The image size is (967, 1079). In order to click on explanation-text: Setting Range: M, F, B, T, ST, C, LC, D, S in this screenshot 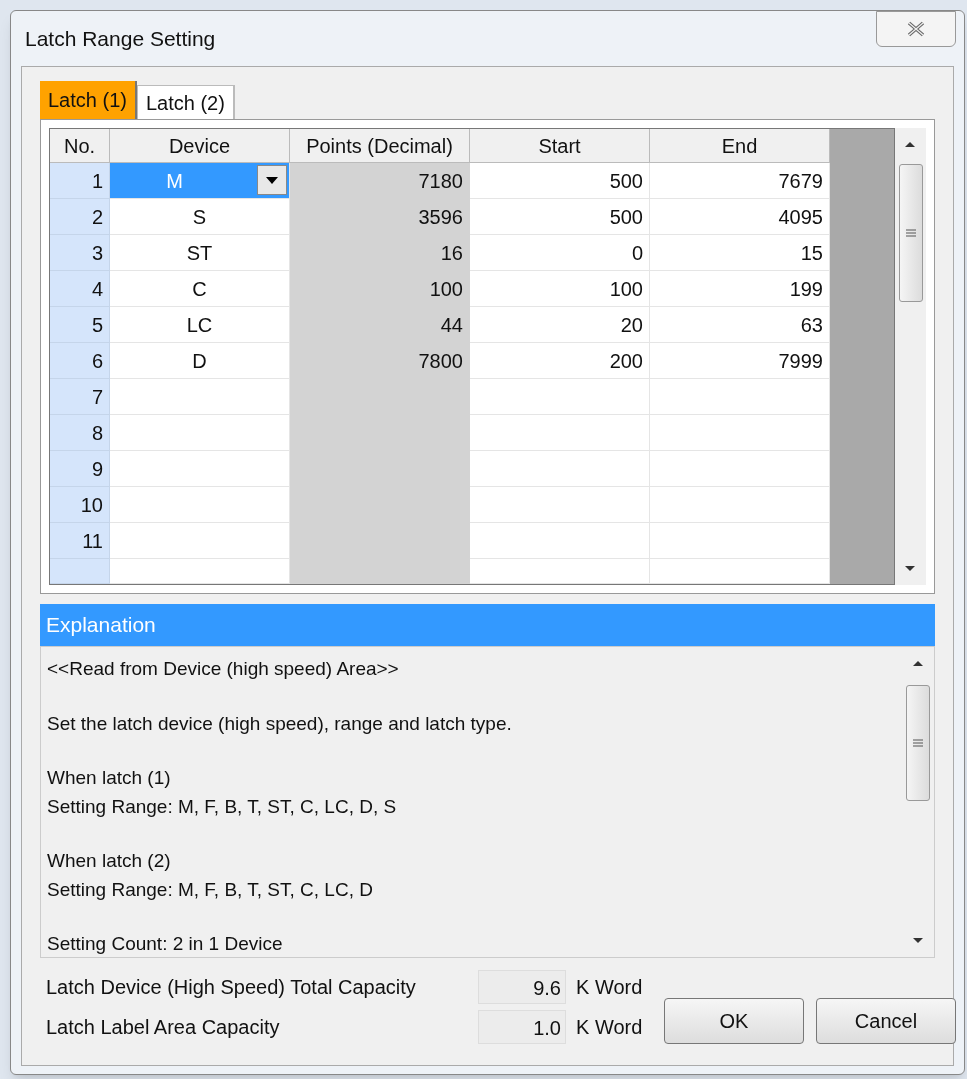, I will do `click(222, 806)`.